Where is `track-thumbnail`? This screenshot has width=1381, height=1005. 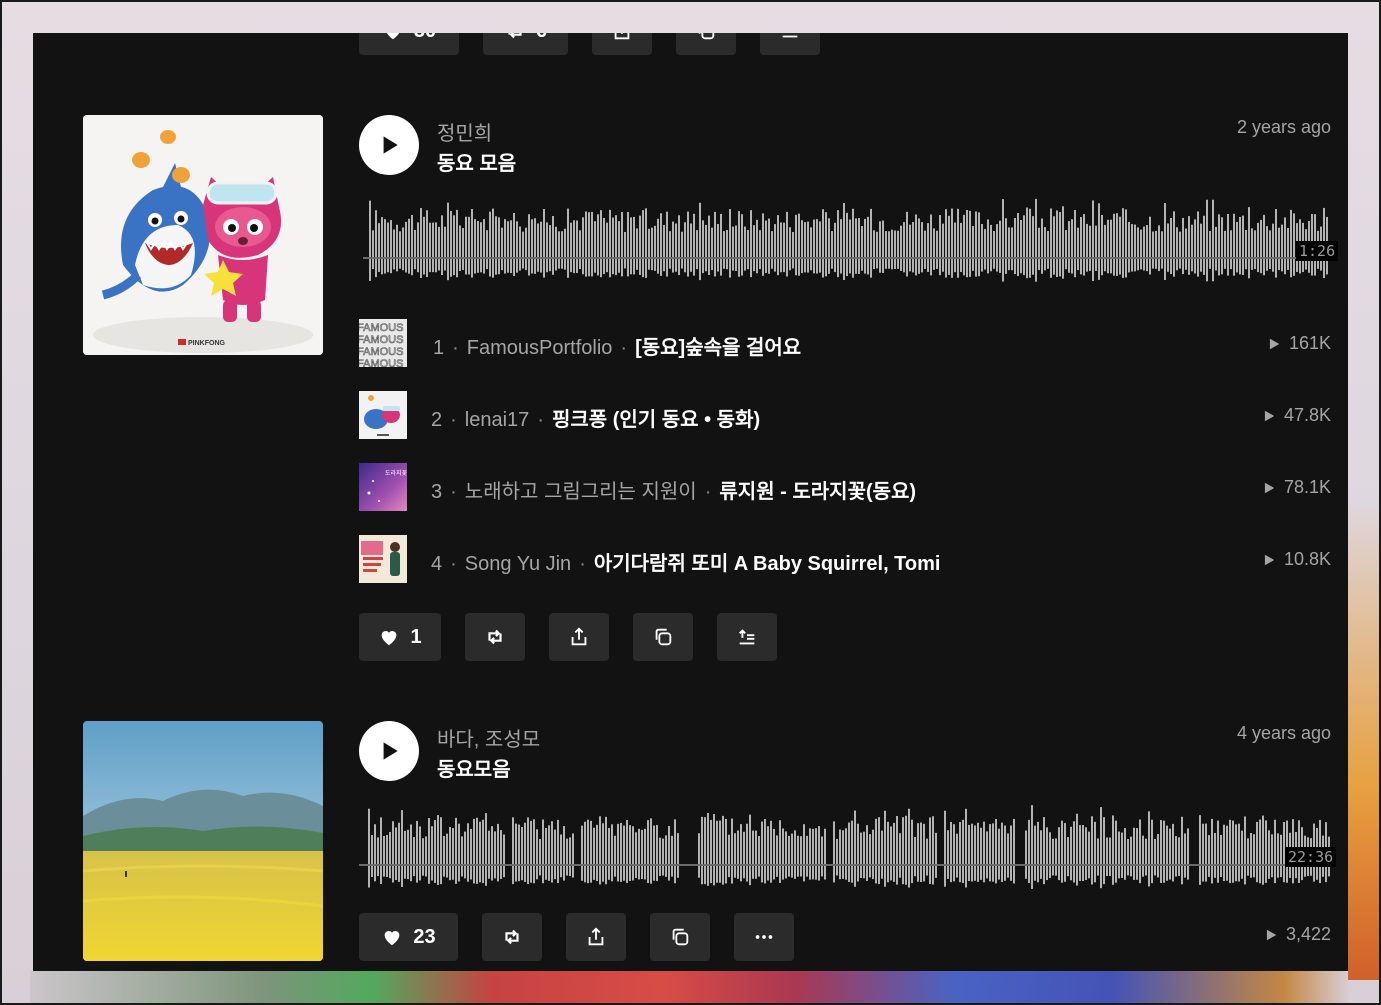
track-thumbnail is located at coordinates (383, 559).